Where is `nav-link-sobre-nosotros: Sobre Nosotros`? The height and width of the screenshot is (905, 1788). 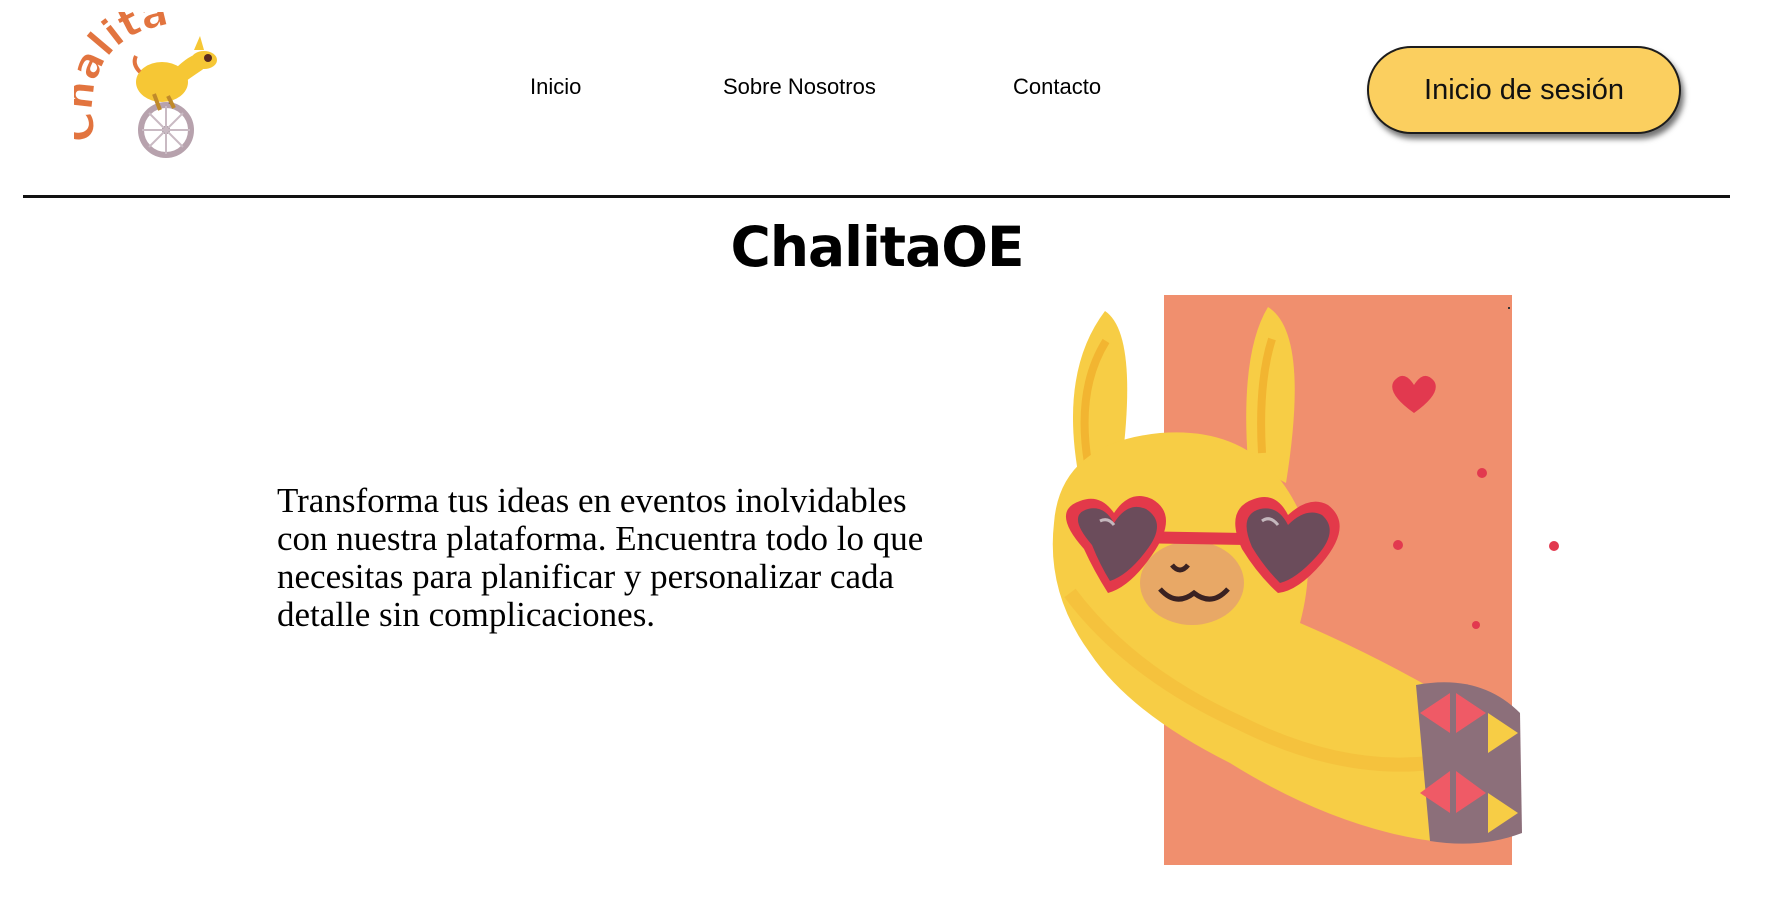 nav-link-sobre-nosotros: Sobre Nosotros is located at coordinates (799, 87).